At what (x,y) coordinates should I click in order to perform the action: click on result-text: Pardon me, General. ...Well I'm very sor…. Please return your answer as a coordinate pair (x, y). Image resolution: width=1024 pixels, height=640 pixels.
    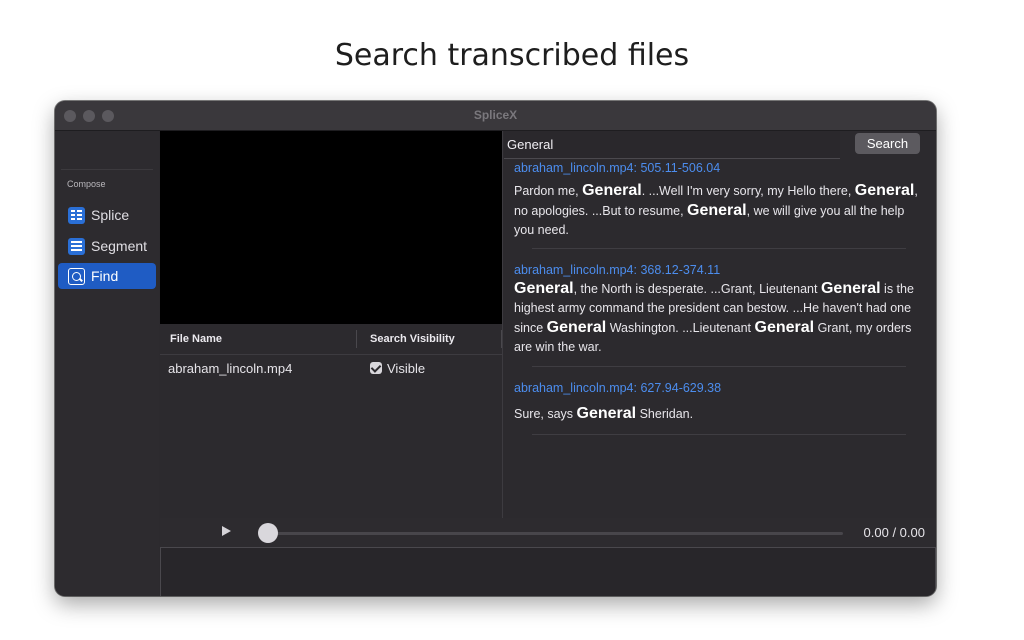
    Looking at the image, I should click on (719, 210).